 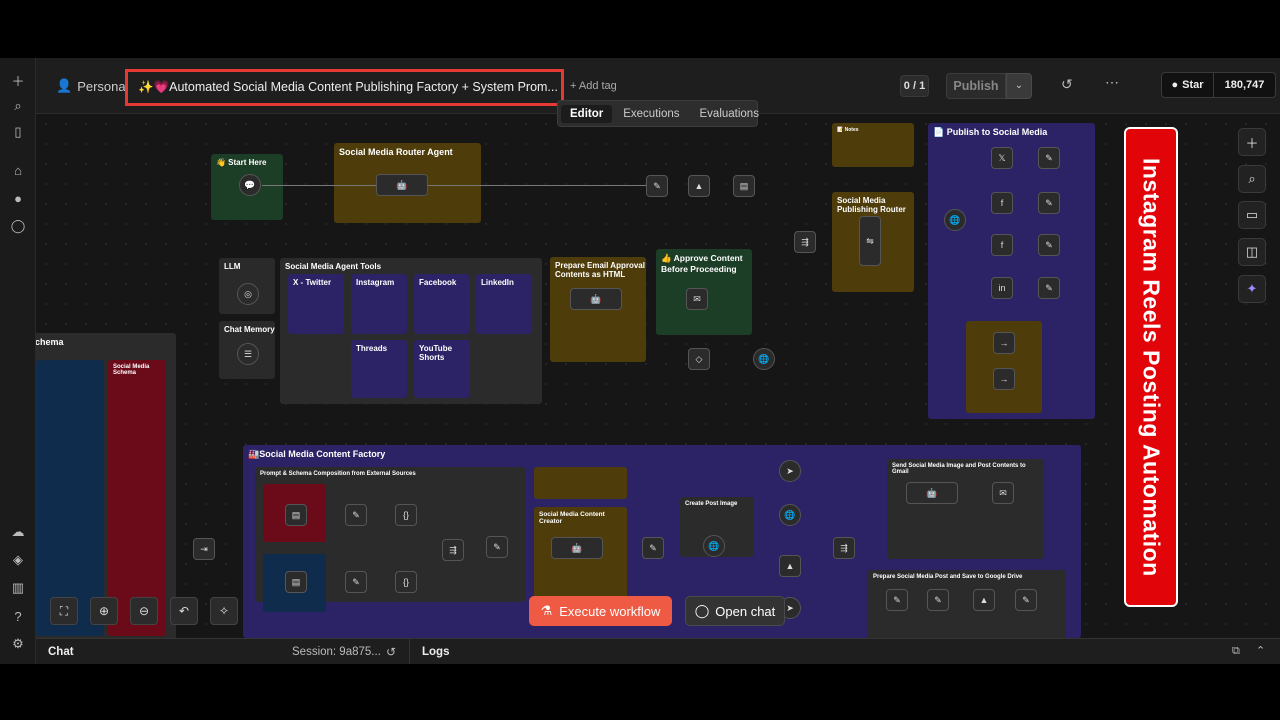 What do you see at coordinates (435, 652) in the screenshot?
I see `logs-panel-title: Logs` at bounding box center [435, 652].